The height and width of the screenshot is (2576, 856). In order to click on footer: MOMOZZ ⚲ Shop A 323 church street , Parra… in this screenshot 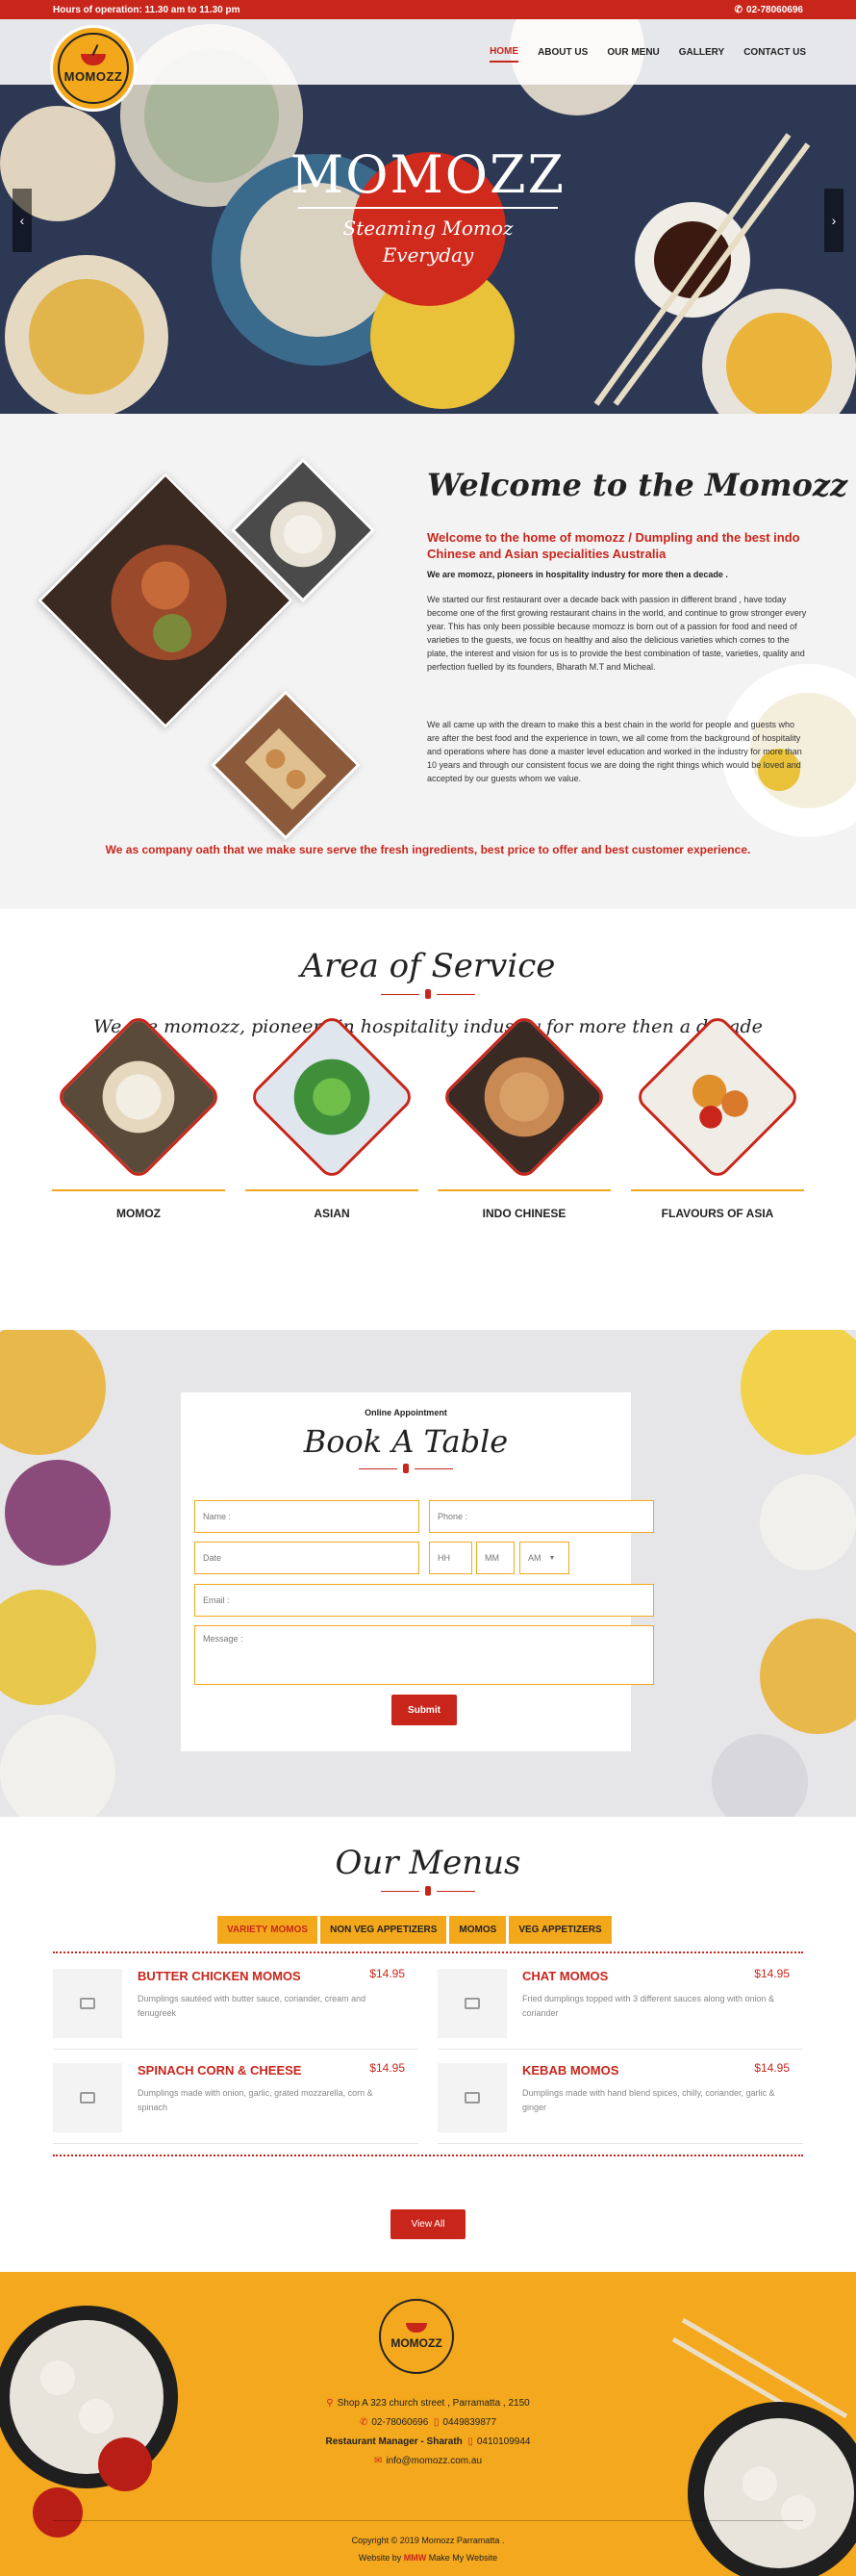, I will do `click(428, 2424)`.